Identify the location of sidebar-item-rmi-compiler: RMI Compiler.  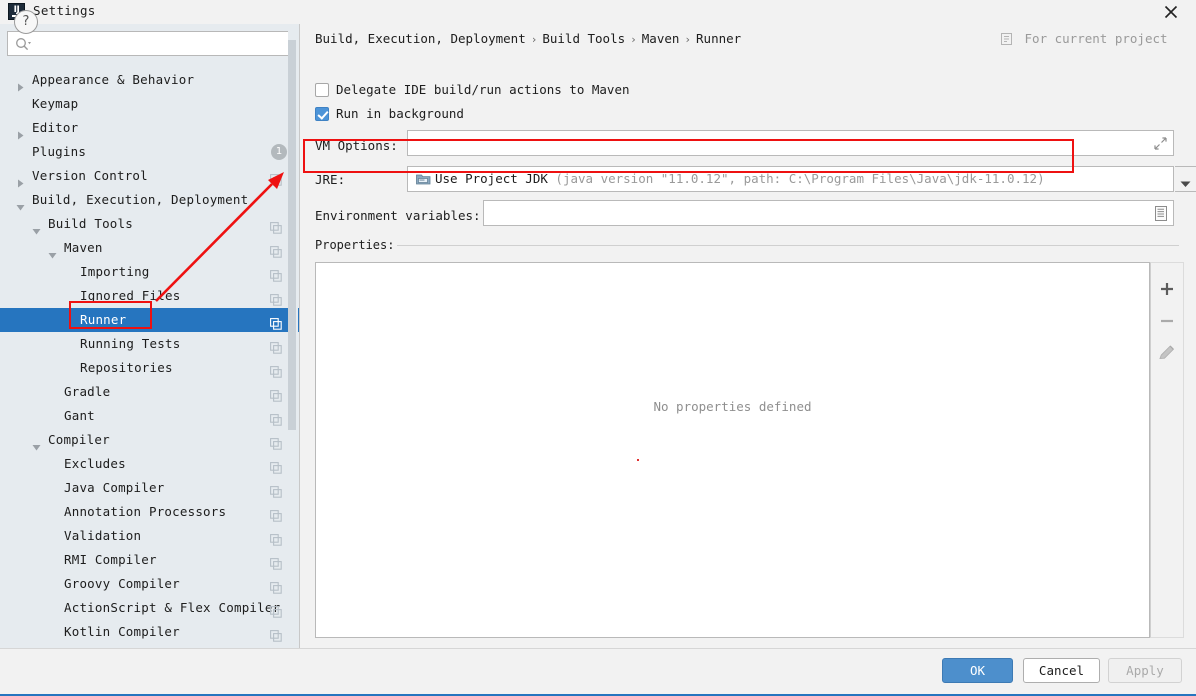
(149, 560).